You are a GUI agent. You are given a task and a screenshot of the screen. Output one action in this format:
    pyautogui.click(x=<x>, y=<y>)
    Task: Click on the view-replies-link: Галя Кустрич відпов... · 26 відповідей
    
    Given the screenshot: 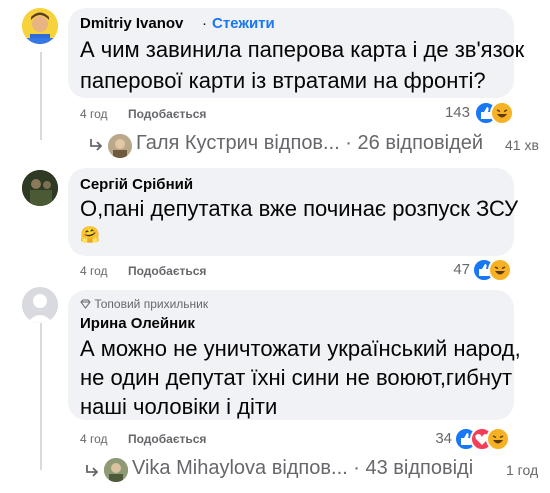 What is the action you would take?
    pyautogui.click(x=309, y=143)
    